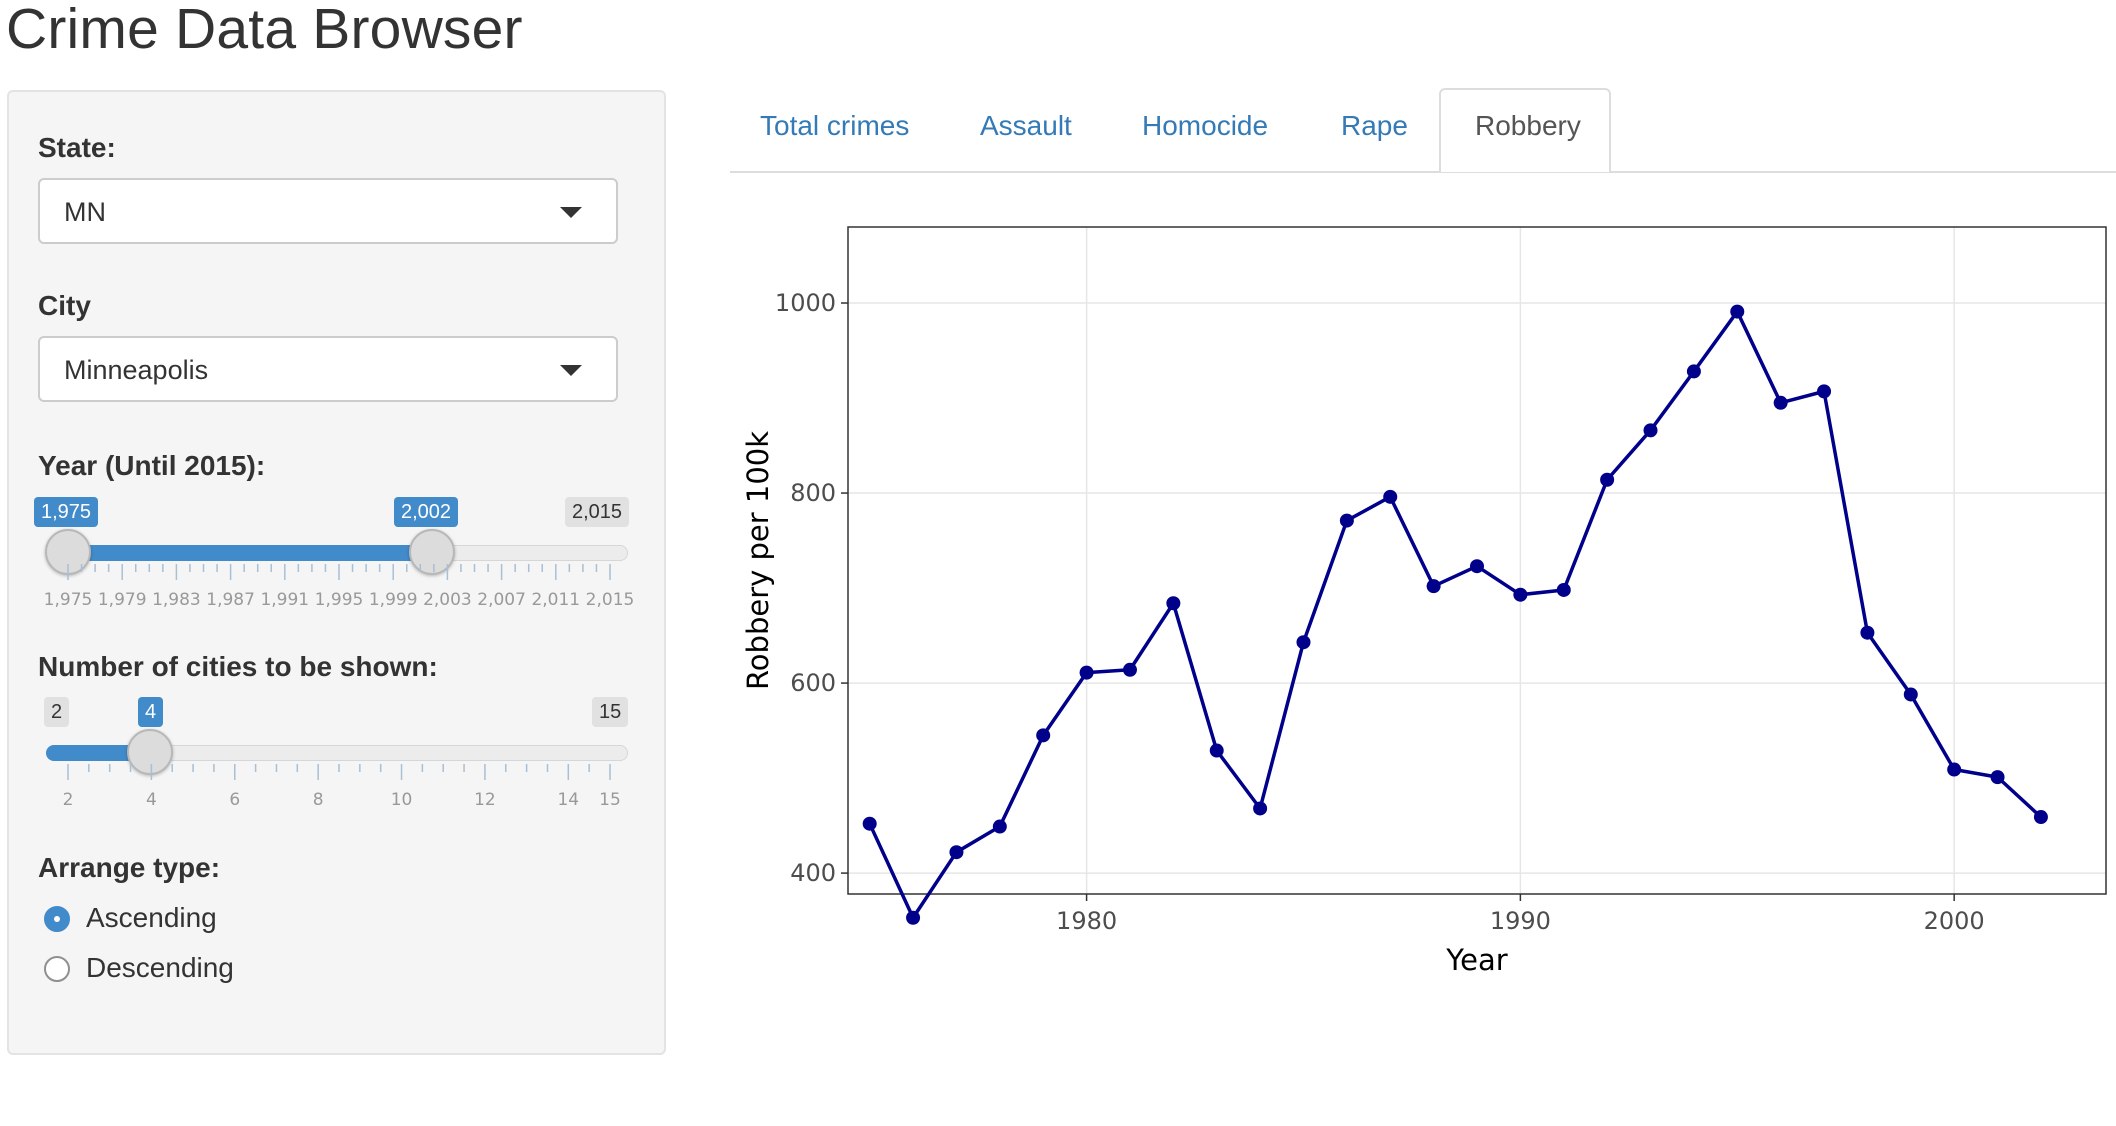 Image resolution: width=2116 pixels, height=1126 pixels. Describe the element at coordinates (813, 493) in the screenshot. I see `y-tick-label: 800` at that location.